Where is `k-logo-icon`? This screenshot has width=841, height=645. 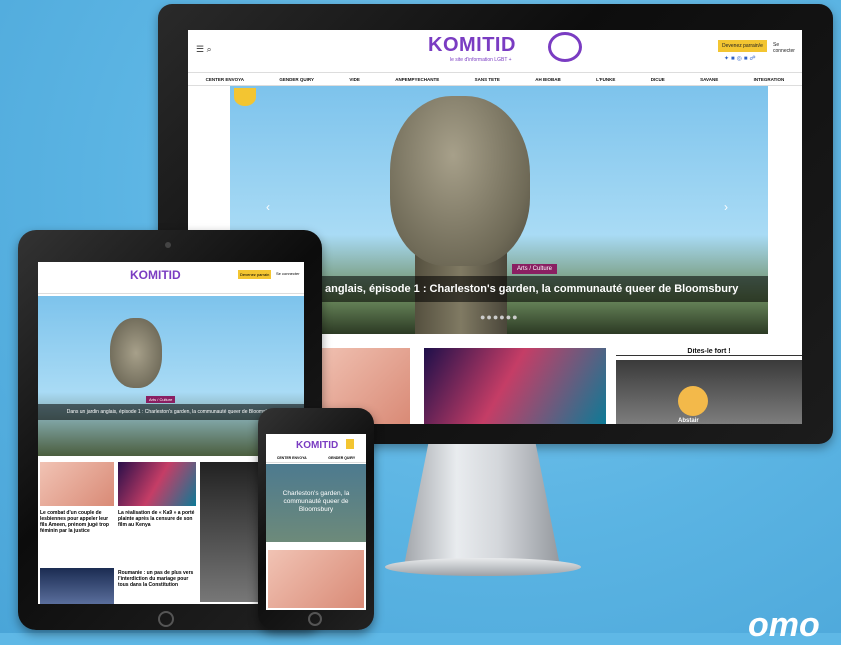 k-logo-icon is located at coordinates (245, 97).